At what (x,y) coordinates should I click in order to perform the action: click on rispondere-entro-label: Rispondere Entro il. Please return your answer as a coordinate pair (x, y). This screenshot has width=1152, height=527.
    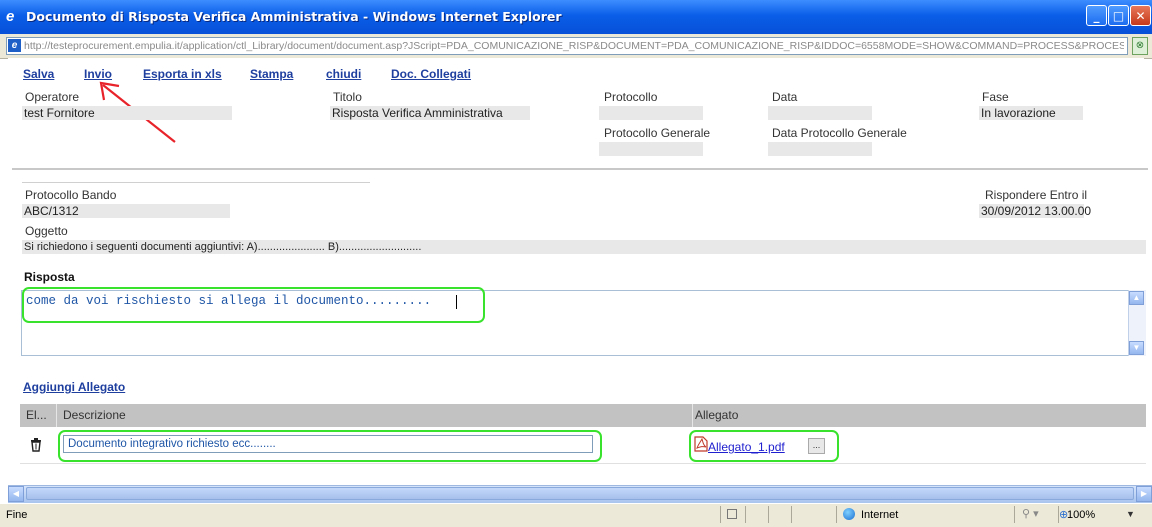
    Looking at the image, I should click on (1036, 195).